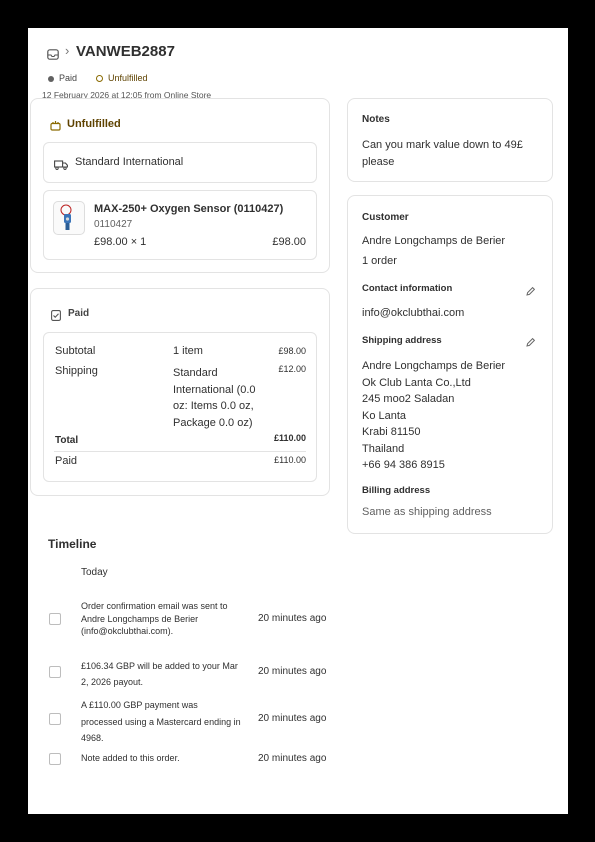  What do you see at coordinates (68, 78) in the screenshot?
I see `paid-badge: Paid` at bounding box center [68, 78].